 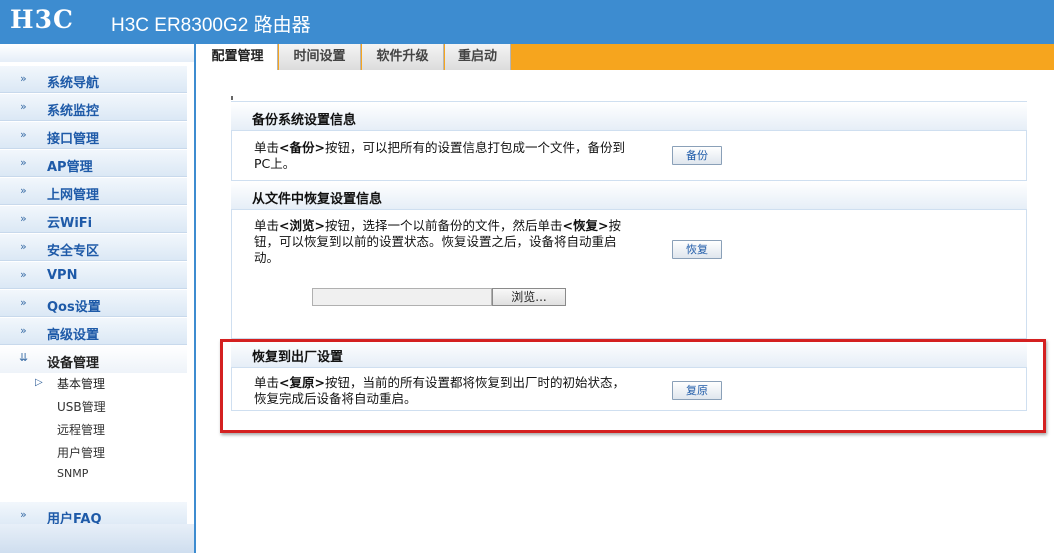 I want to click on sidebar-item-system-nav: » 系统导航, so click(x=93, y=79).